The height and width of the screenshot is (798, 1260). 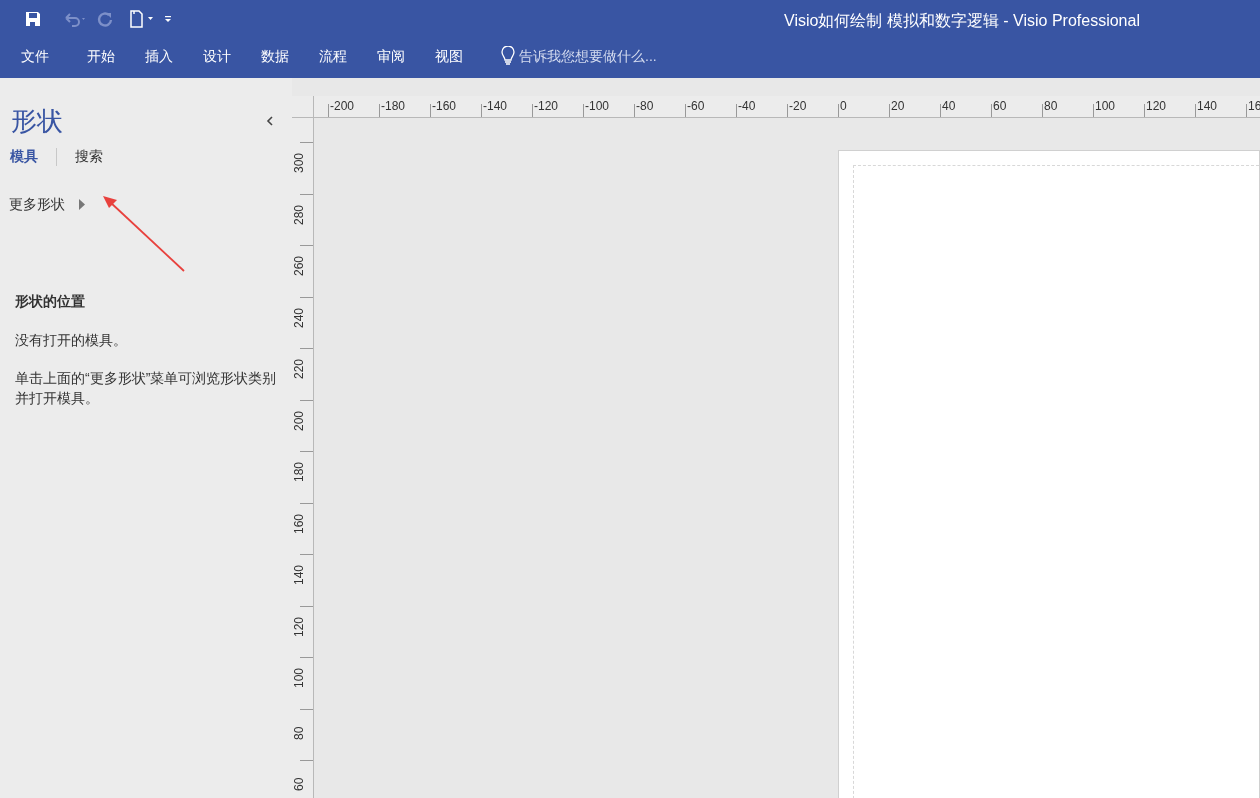 I want to click on expand-arrow-icon, so click(x=82, y=204).